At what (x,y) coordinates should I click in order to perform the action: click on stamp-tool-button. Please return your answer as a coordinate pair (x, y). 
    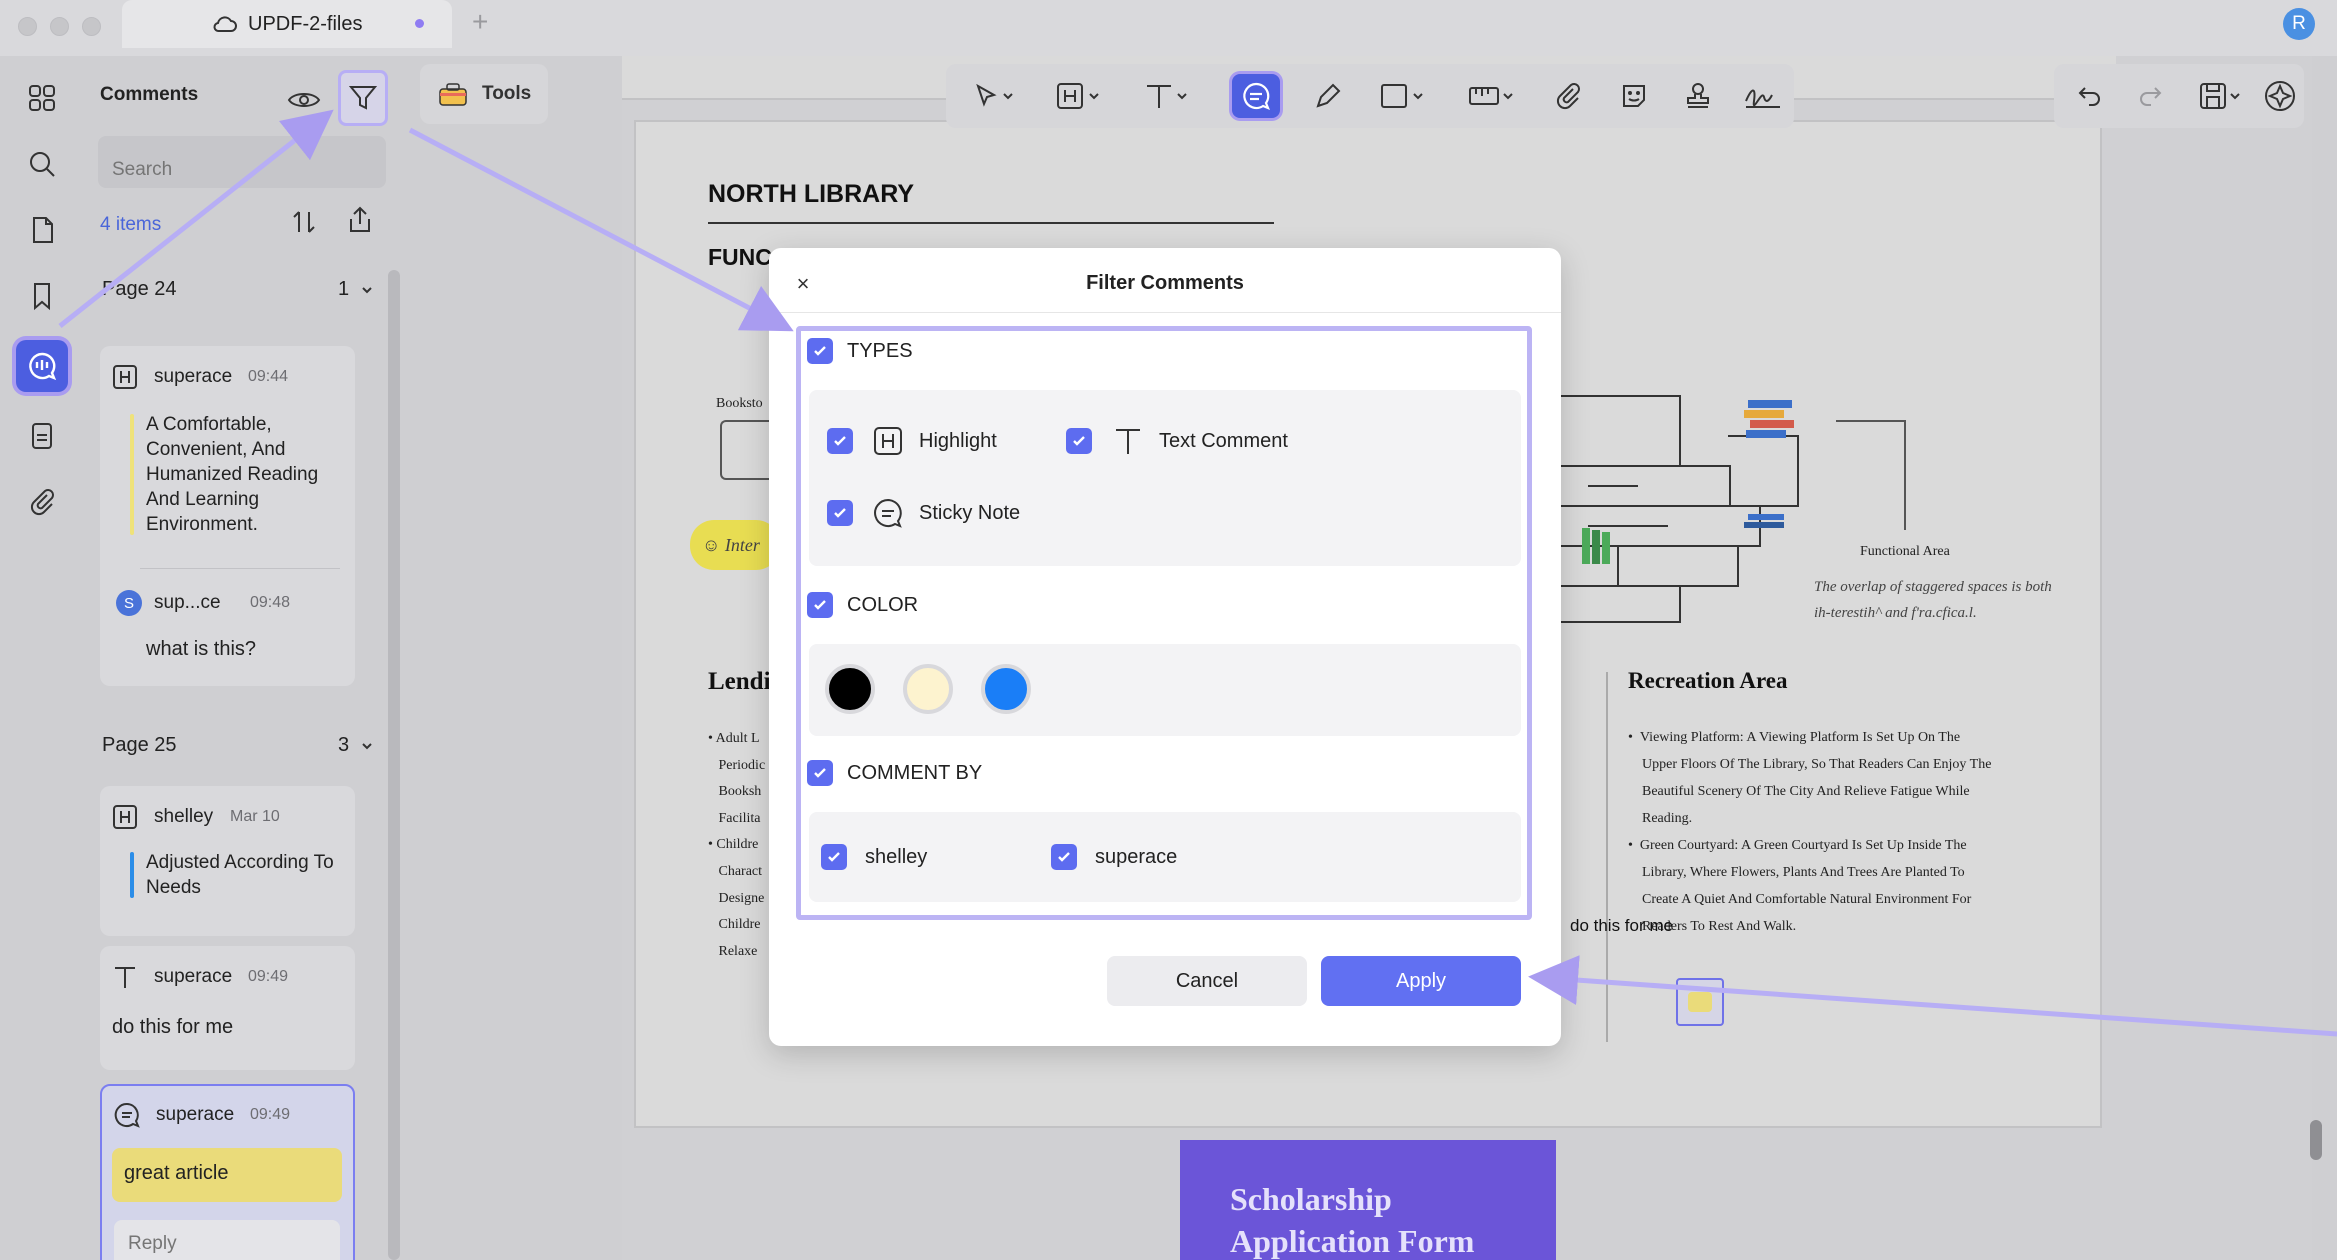
    Looking at the image, I should click on (1698, 96).